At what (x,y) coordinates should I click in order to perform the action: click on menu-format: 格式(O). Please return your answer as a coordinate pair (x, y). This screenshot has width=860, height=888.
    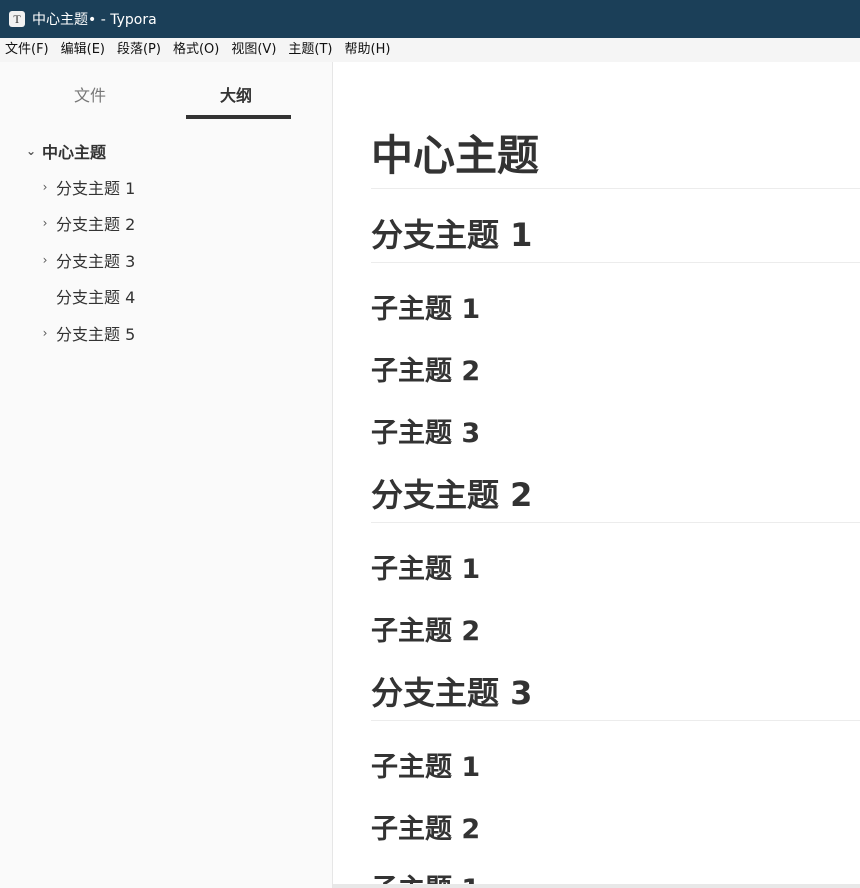
    Looking at the image, I should click on (196, 50).